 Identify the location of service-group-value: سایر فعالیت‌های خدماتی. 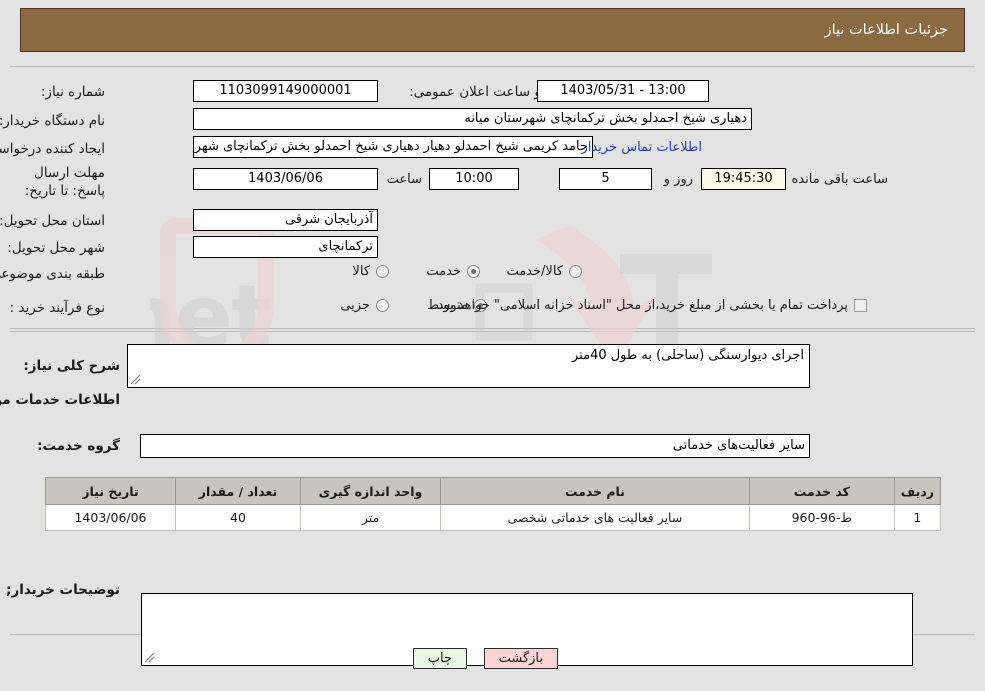
(475, 446).